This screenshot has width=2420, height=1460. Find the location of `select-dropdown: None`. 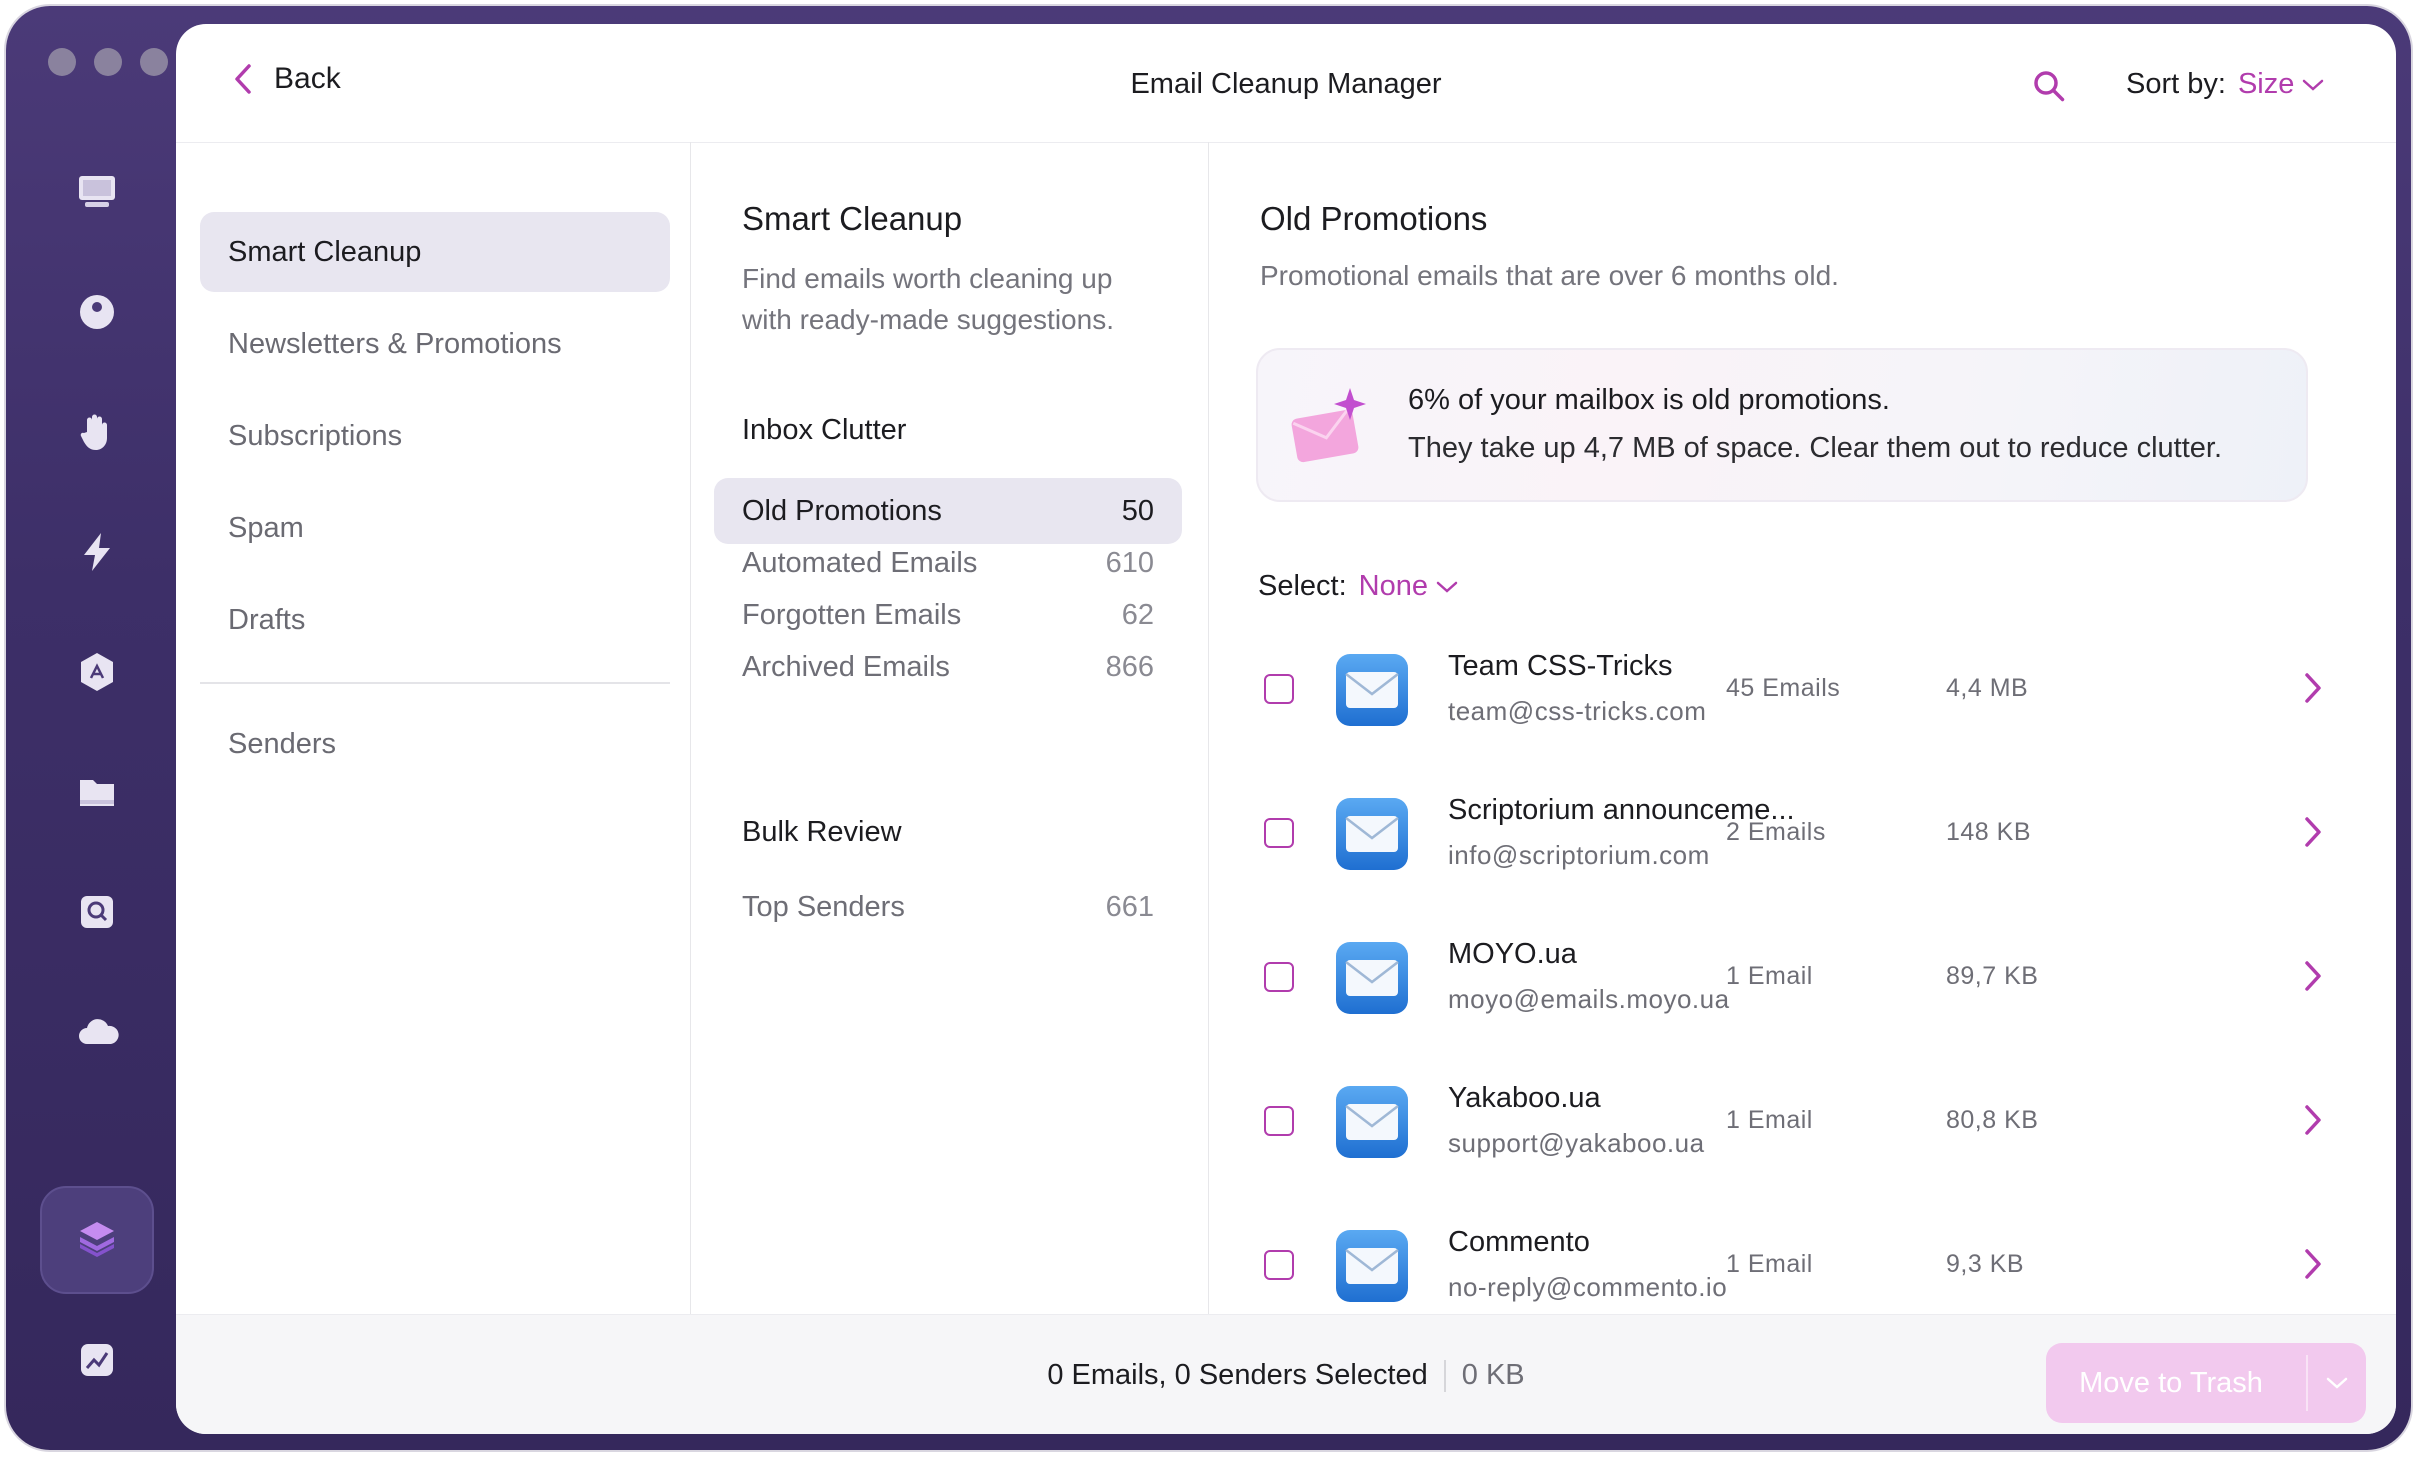

select-dropdown: None is located at coordinates (1408, 586).